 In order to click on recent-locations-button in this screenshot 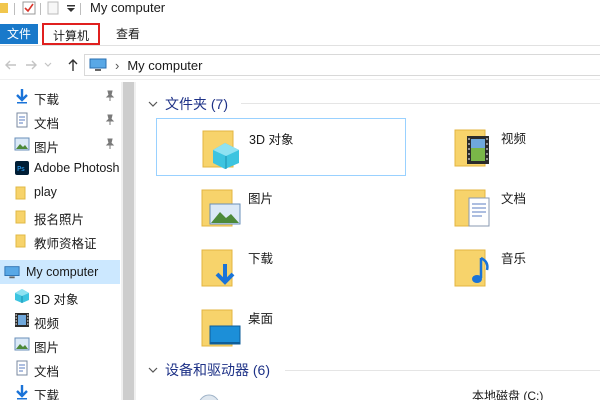, I will do `click(48, 65)`.